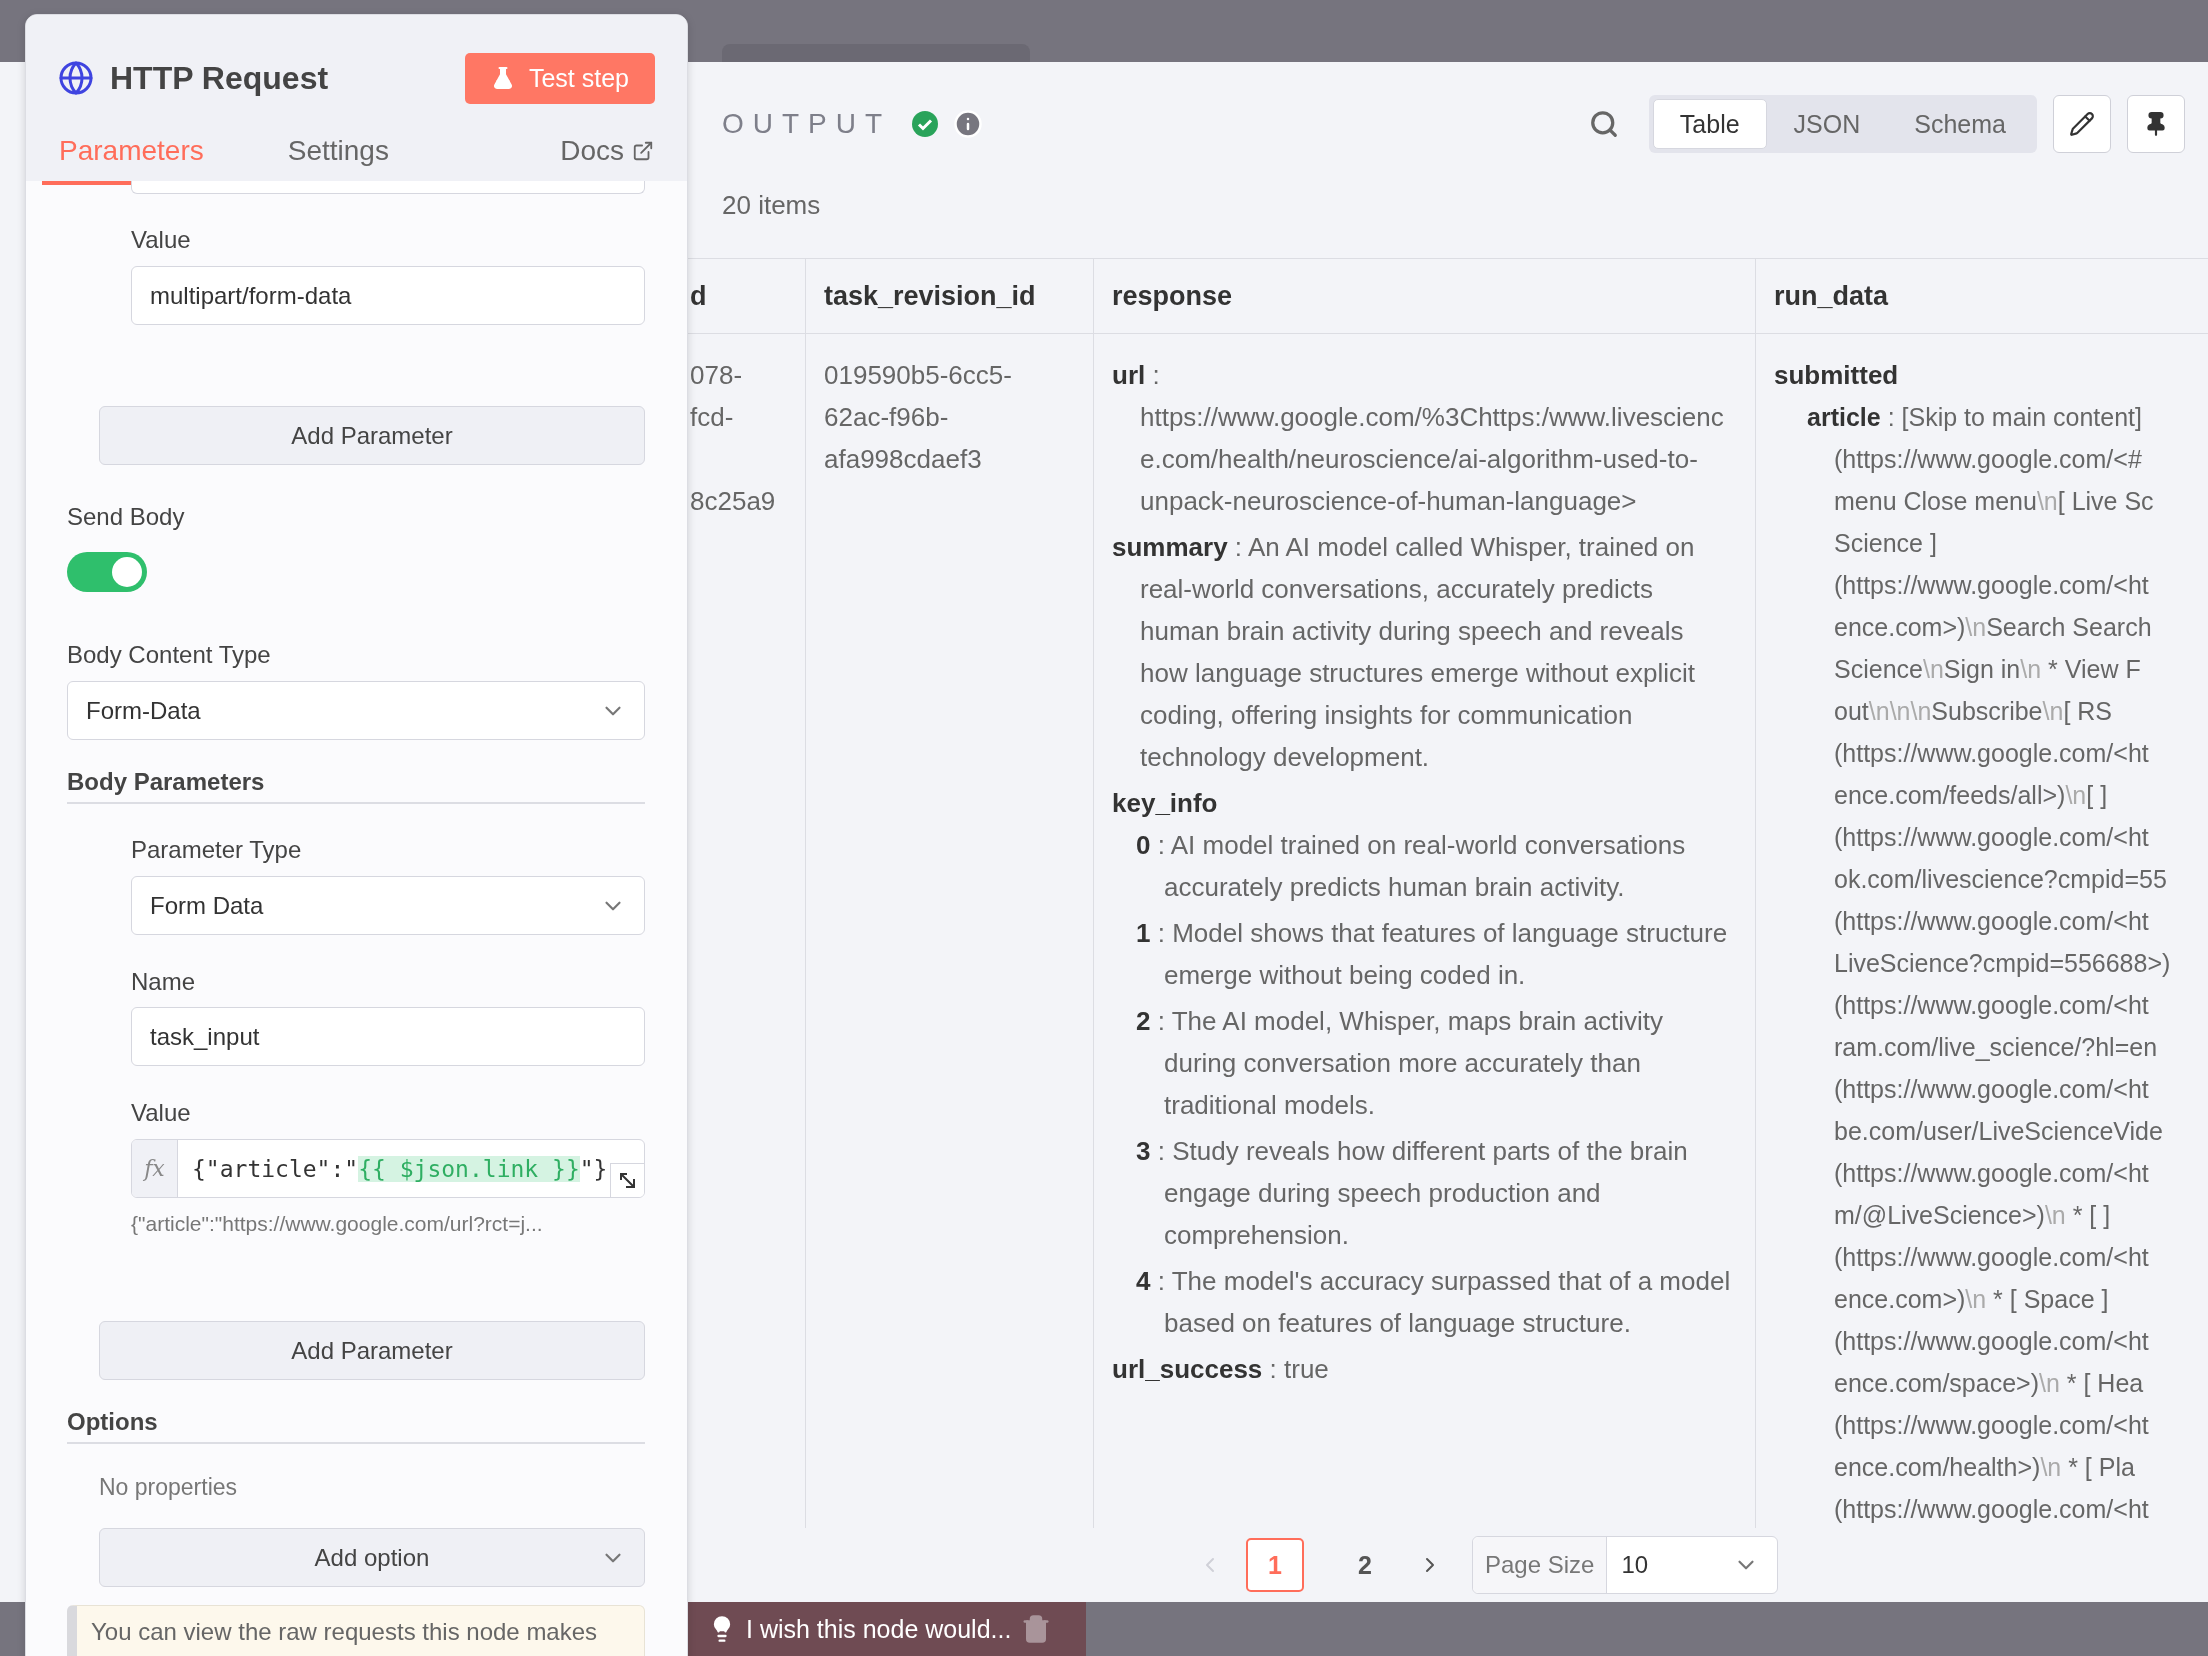 The height and width of the screenshot is (1656, 2208). I want to click on search-icon, so click(1603, 124).